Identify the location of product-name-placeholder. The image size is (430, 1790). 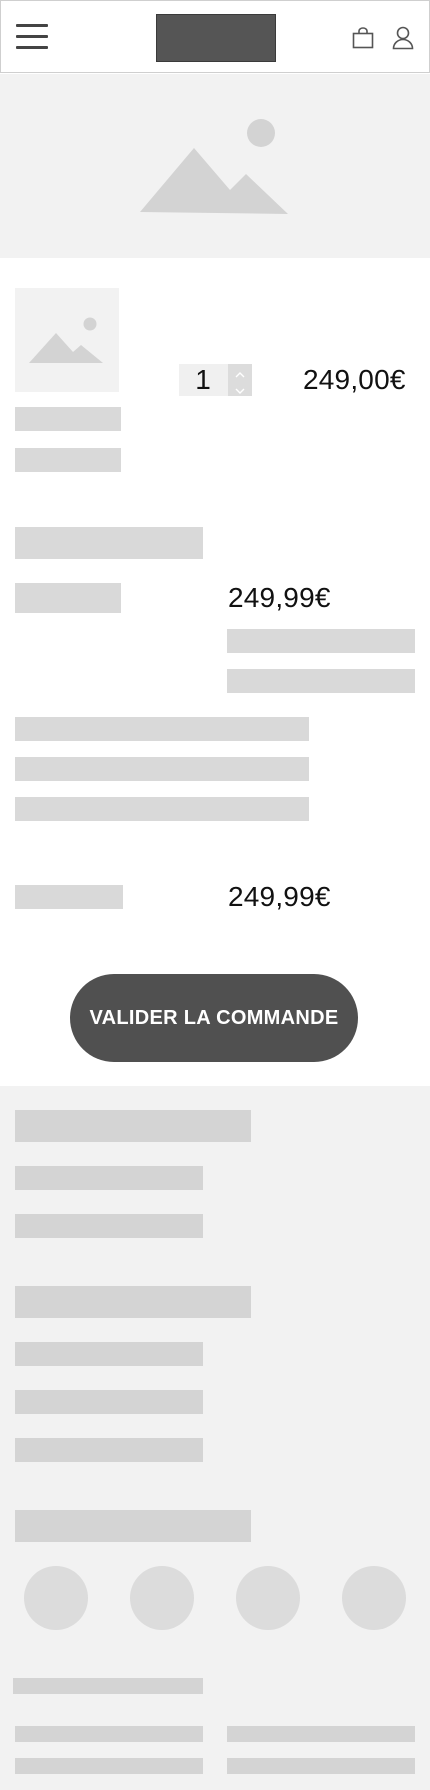
(68, 419).